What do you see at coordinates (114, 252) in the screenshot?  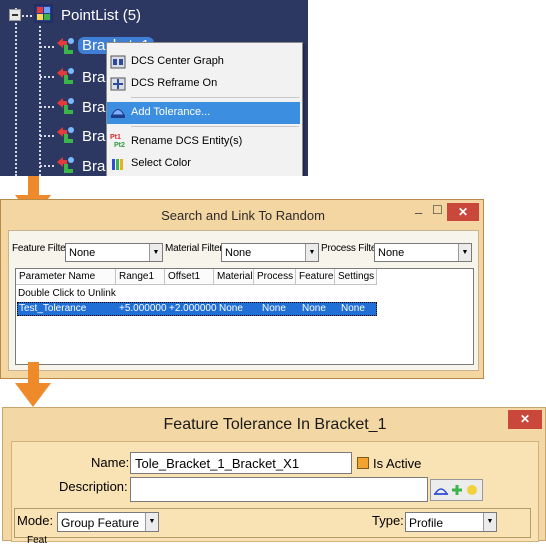 I see `feature-filter-combo: None ▼` at bounding box center [114, 252].